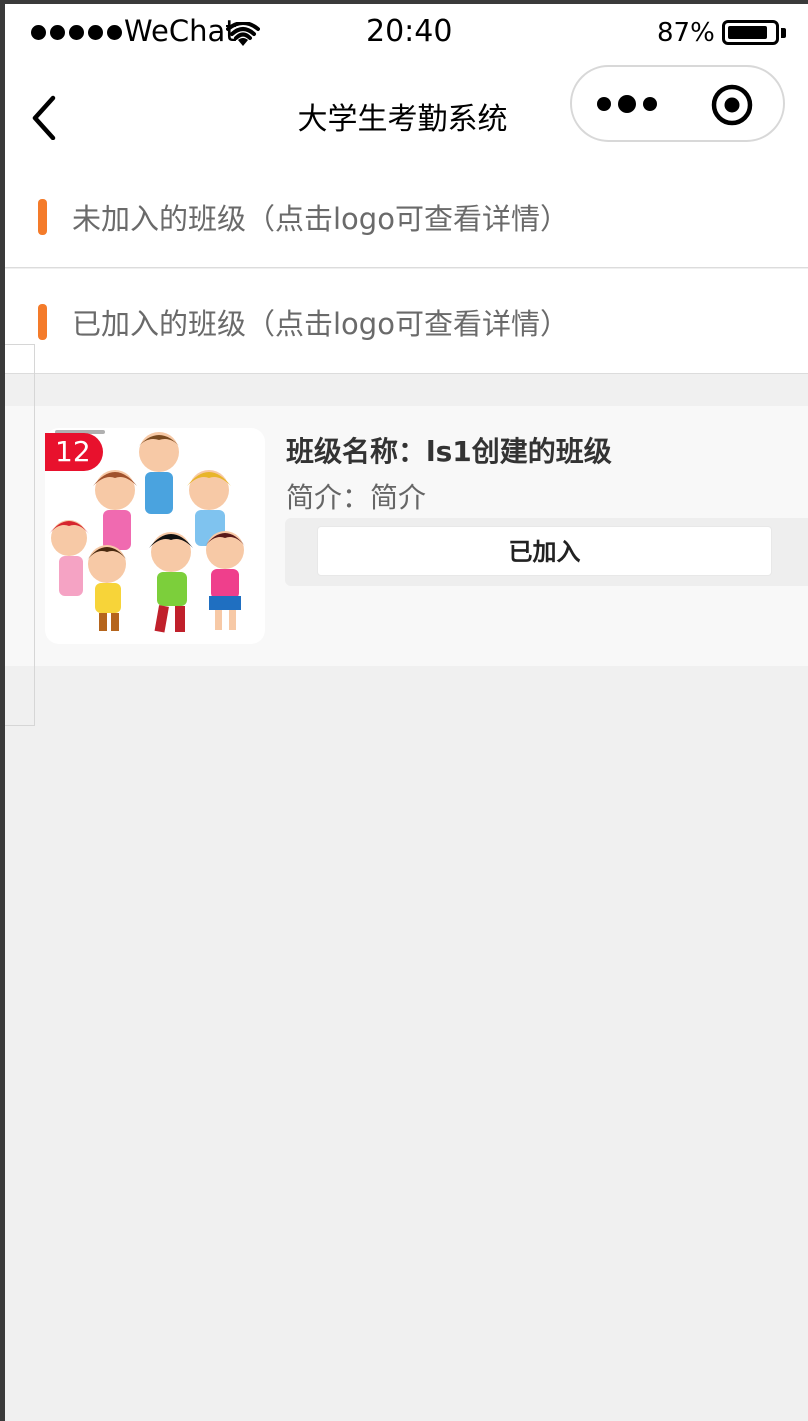 Image resolution: width=808 pixels, height=1421 pixels. What do you see at coordinates (686, 33) in the screenshot?
I see `battery-percent: 87%` at bounding box center [686, 33].